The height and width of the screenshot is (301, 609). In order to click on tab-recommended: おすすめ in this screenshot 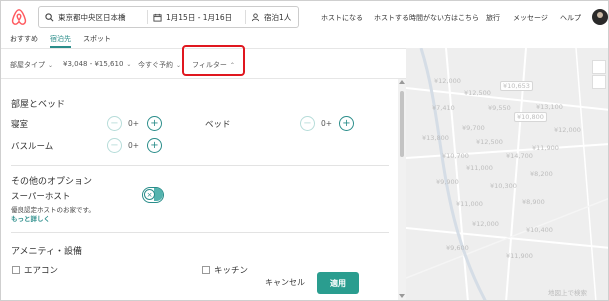, I will do `click(24, 40)`.